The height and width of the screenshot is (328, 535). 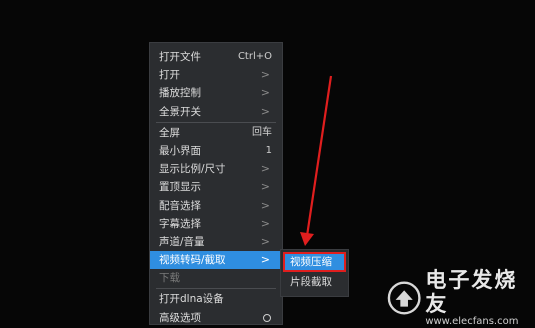 I want to click on watermark-title: 电子发烧友, so click(x=471, y=292).